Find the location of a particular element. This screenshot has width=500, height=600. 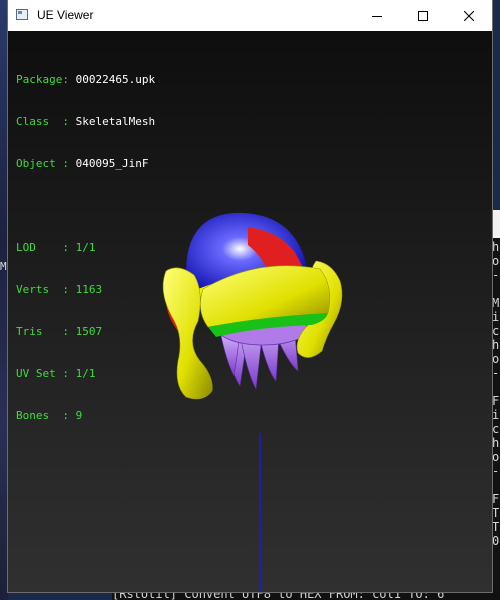

maximize-button is located at coordinates (423, 15).